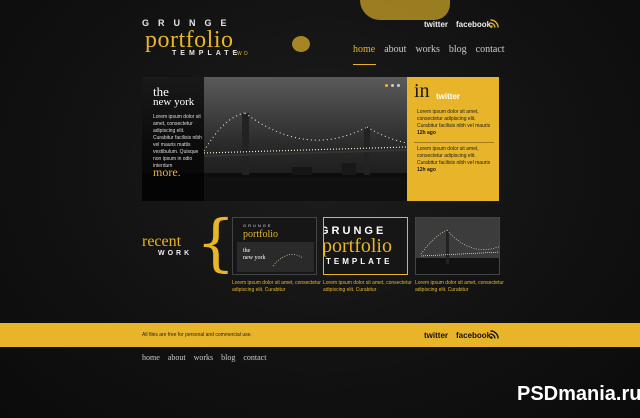  What do you see at coordinates (162, 241) in the screenshot?
I see `recent-work-title: recent` at bounding box center [162, 241].